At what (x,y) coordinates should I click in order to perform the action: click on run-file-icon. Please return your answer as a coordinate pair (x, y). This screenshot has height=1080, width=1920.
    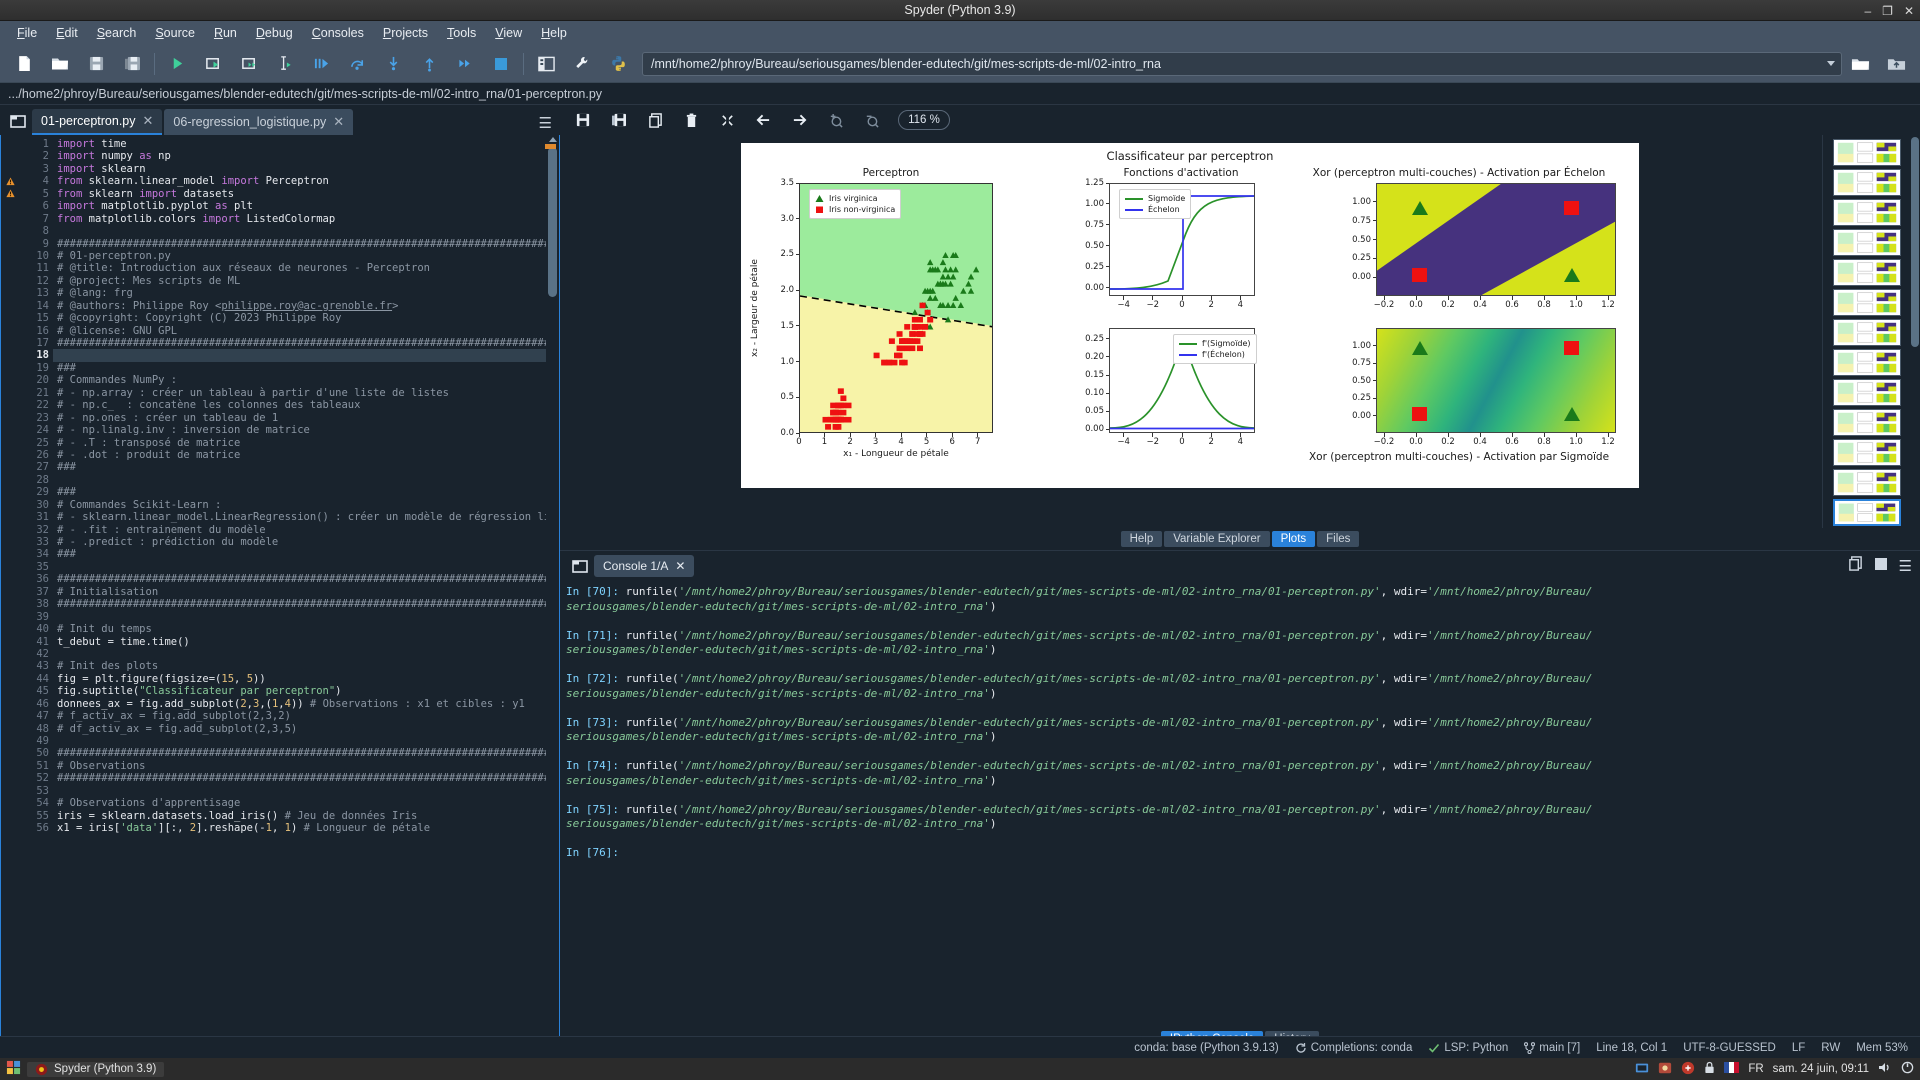
    Looking at the image, I should click on (177, 64).